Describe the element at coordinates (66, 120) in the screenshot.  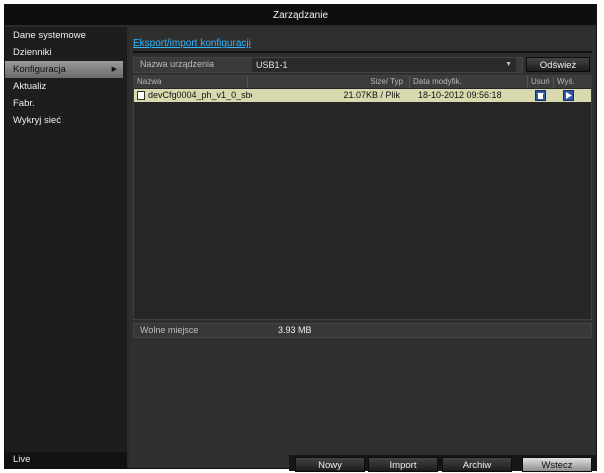
I see `sidebar-item-network-detect: Wykryj sieć` at that location.